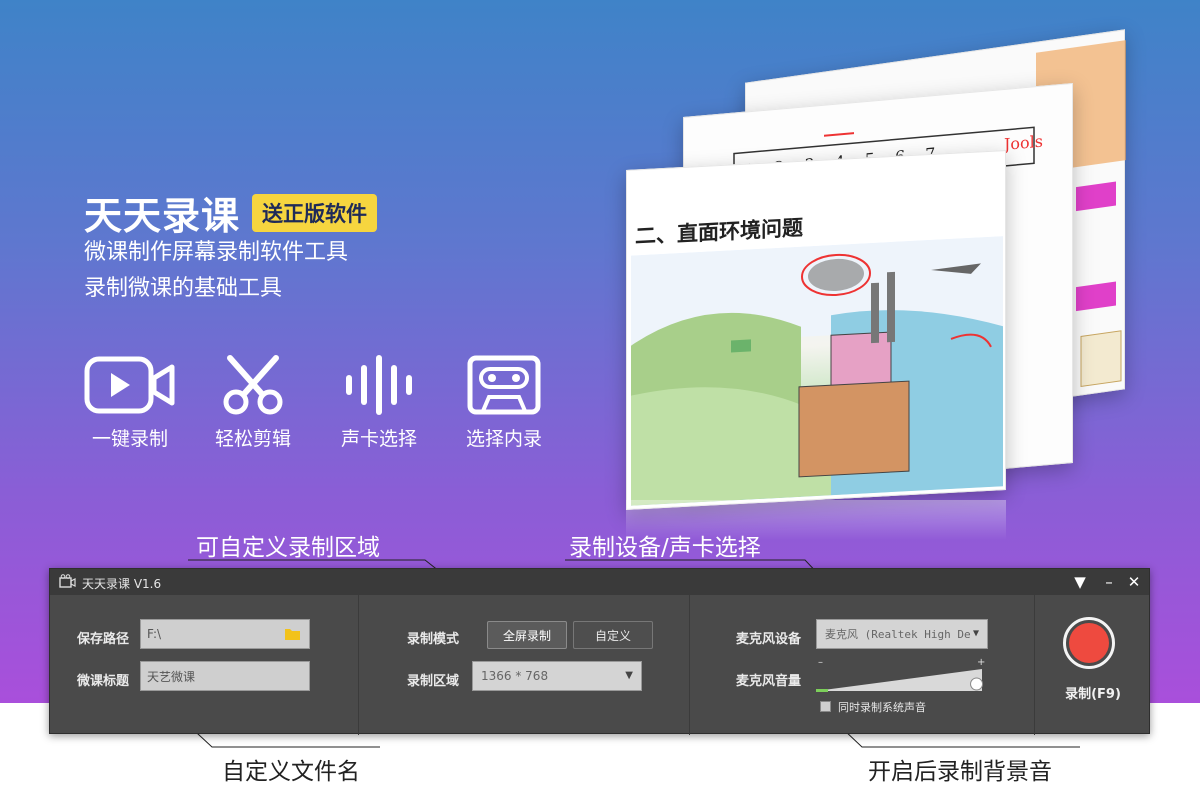  Describe the element at coordinates (379, 385) in the screenshot. I see `audio-wave-icon` at that location.